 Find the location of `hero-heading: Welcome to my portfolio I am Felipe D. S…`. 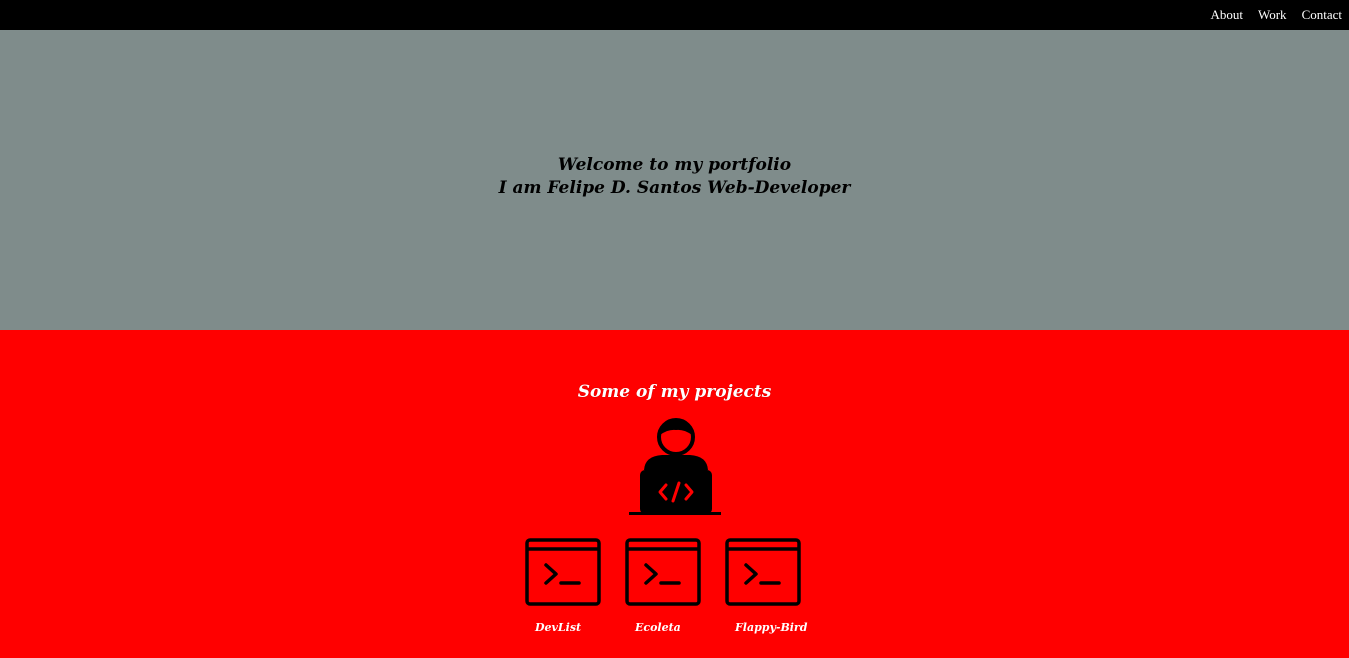

hero-heading: Welcome to my portfolio I am Felipe D. S… is located at coordinates (674, 177).